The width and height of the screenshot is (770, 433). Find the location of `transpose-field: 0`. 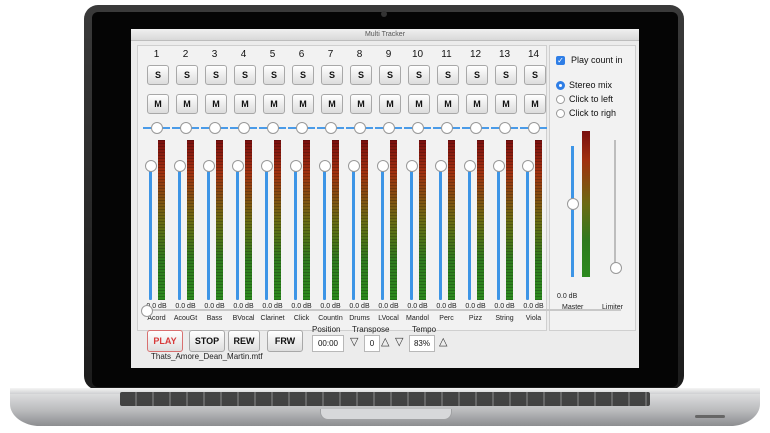

transpose-field: 0 is located at coordinates (372, 343).